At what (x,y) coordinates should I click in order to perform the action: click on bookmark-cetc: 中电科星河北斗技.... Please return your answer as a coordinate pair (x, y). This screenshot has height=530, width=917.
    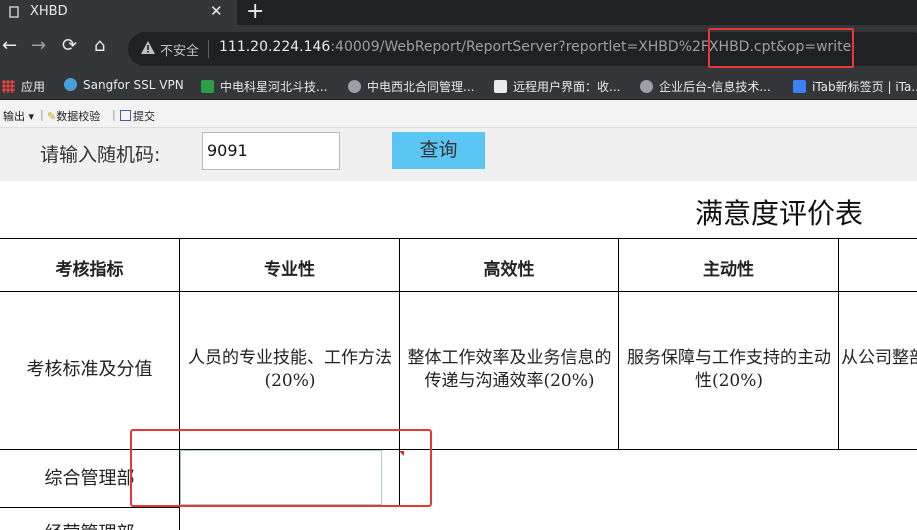
    Looking at the image, I should click on (264, 86).